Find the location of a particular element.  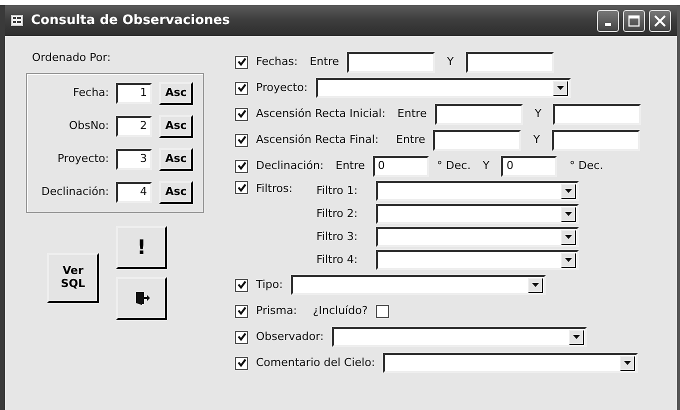

filter-label: Filtro 4: is located at coordinates (337, 260).